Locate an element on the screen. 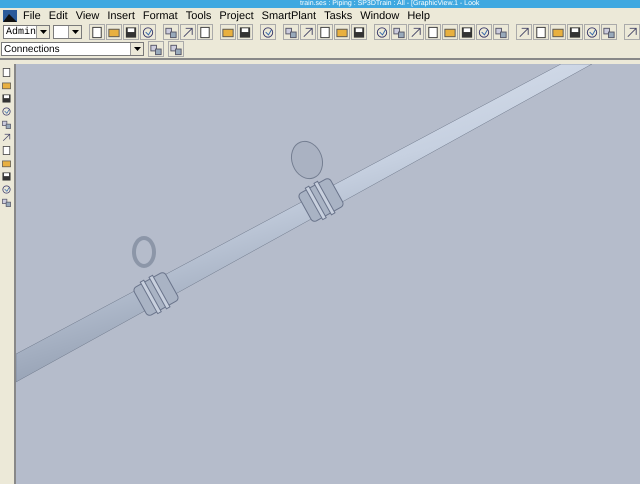 The image size is (640, 484). menu-item: SmartPlant is located at coordinates (289, 16).